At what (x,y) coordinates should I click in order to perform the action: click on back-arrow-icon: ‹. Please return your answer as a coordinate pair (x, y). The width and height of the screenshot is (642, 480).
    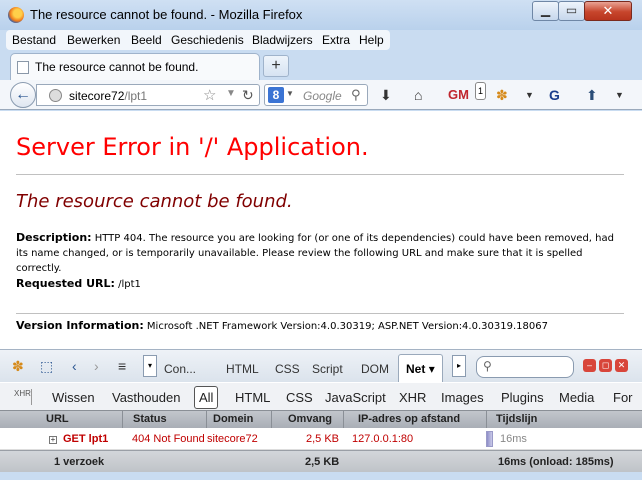
    Looking at the image, I should click on (74, 366).